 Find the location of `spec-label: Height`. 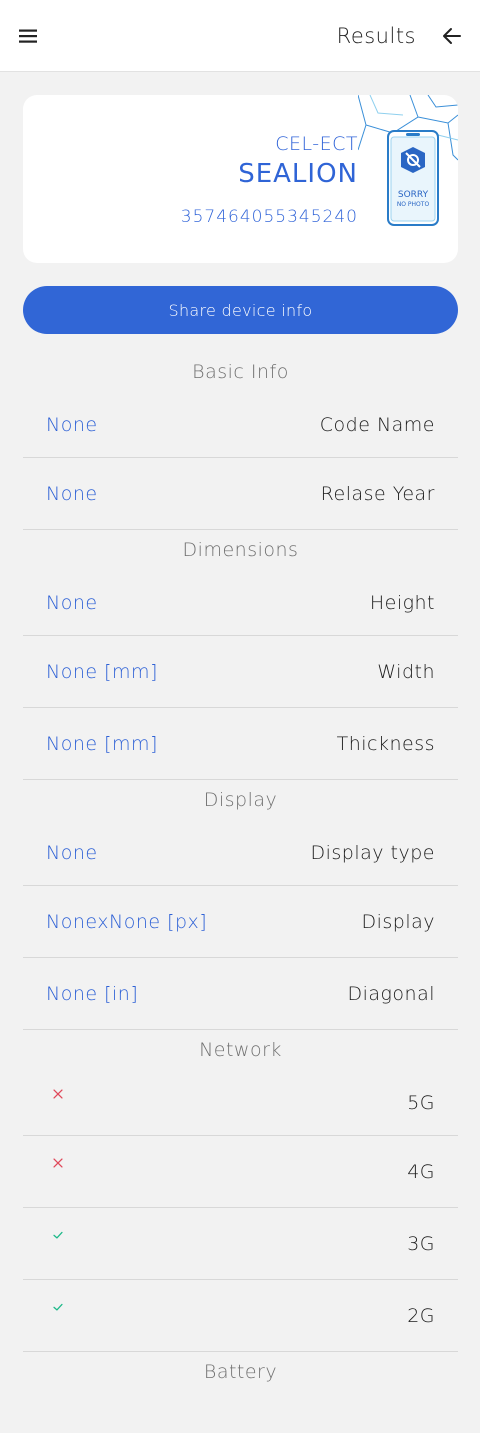

spec-label: Height is located at coordinates (402, 602).